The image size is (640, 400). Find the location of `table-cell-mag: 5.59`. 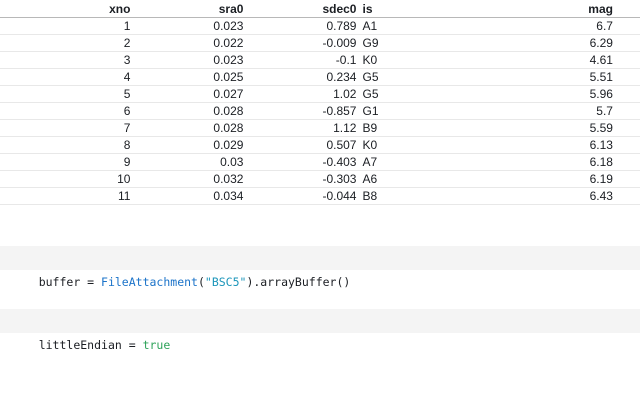

table-cell-mag: 5.59 is located at coordinates (541, 128).